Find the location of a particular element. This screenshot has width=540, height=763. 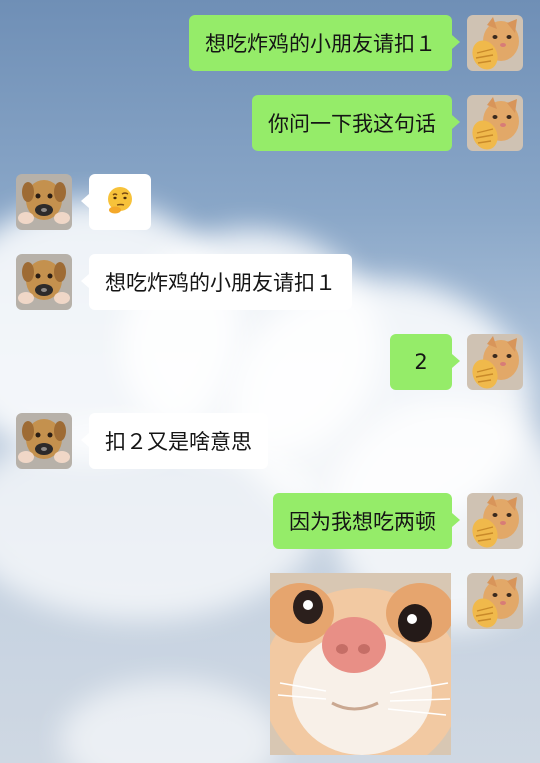

thinking-face-emoji-icon is located at coordinates (120, 202).